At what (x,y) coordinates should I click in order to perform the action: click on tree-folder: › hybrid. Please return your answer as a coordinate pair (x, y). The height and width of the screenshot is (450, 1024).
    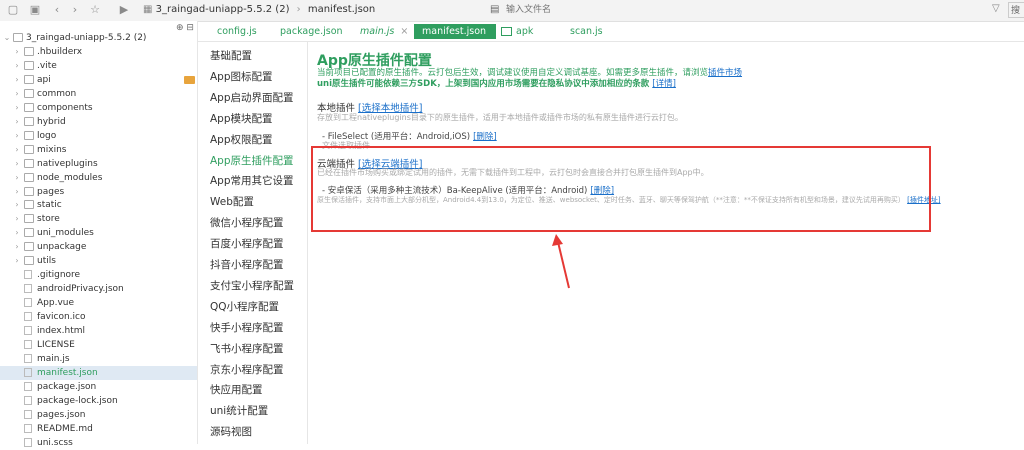
    Looking at the image, I should click on (98, 122).